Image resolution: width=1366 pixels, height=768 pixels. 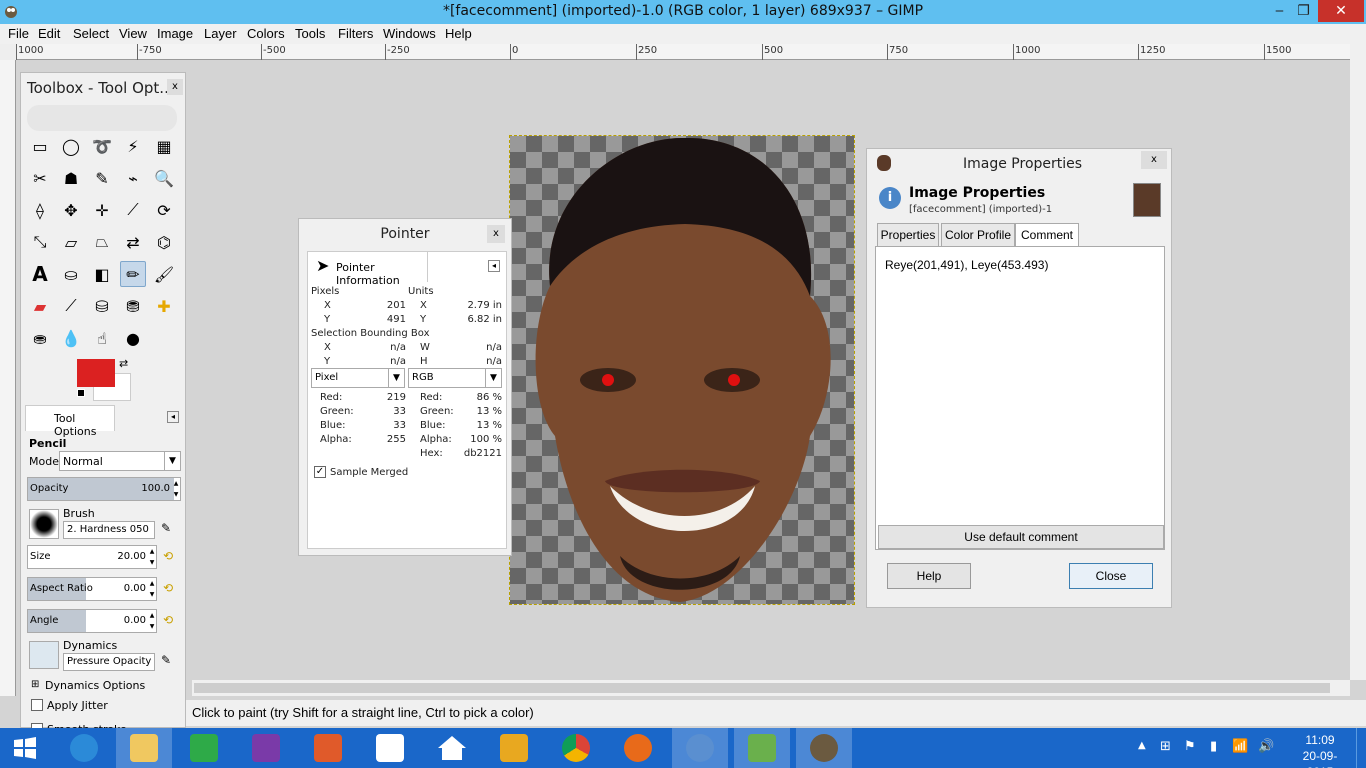 What do you see at coordinates (175, 87) in the screenshot?
I see `toolbox-close-button: x` at bounding box center [175, 87].